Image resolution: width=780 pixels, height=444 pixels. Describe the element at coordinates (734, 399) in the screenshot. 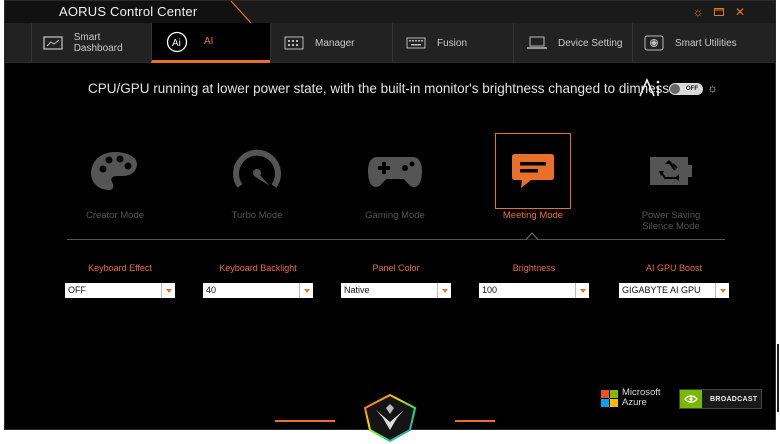

I see `nvidia-broadcast-label: BROADCAST` at that location.